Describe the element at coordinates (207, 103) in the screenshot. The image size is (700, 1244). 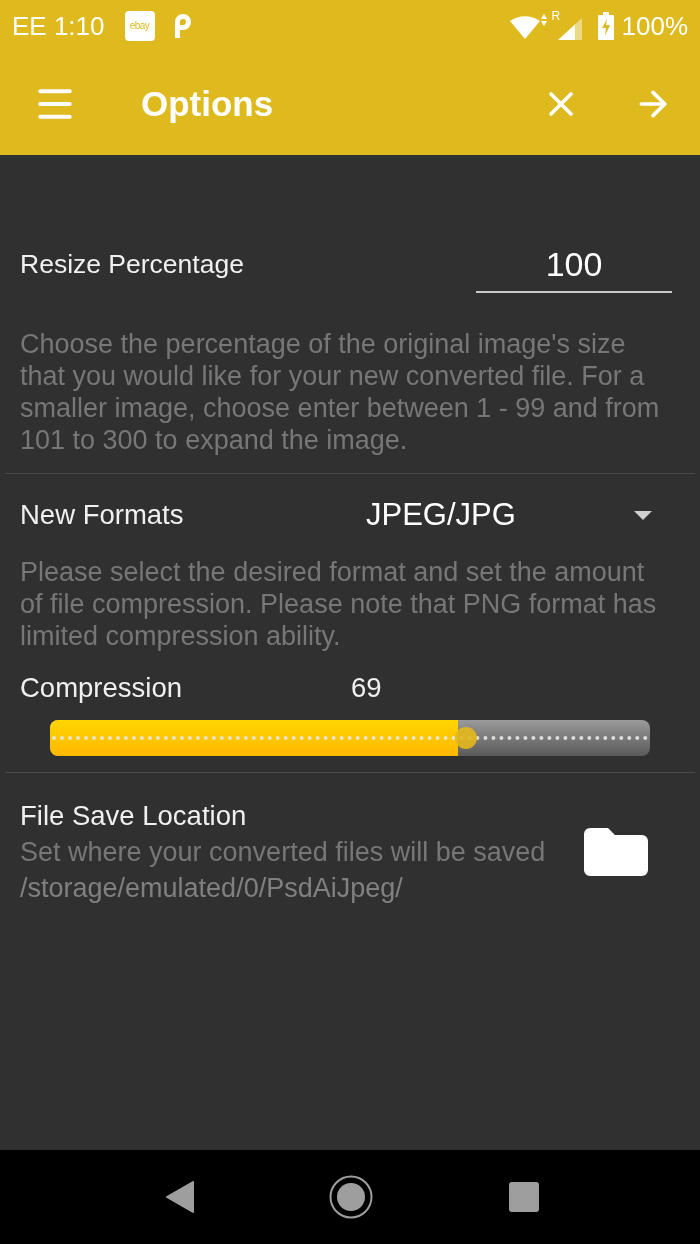
I see `toolbar-title: Options` at that location.